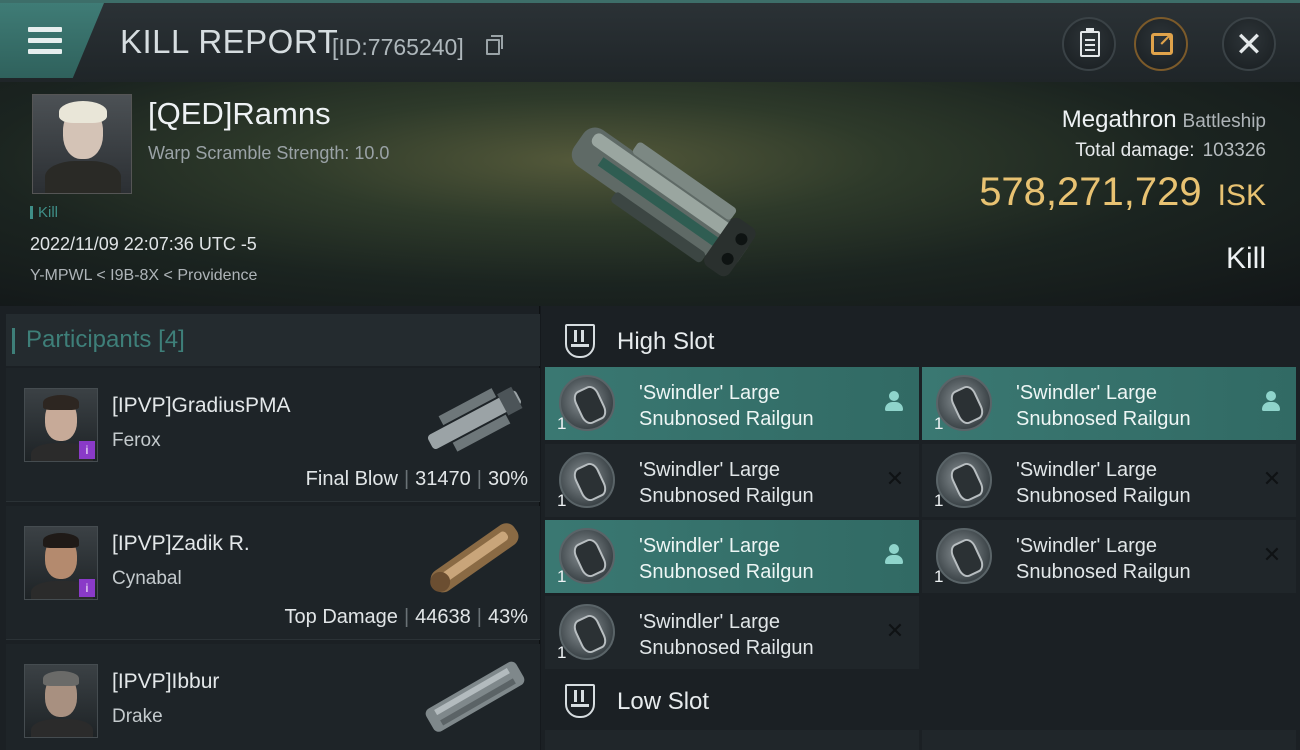 The image size is (1300, 750). Describe the element at coordinates (89, 339) in the screenshot. I see `participants-label: Participants` at that location.